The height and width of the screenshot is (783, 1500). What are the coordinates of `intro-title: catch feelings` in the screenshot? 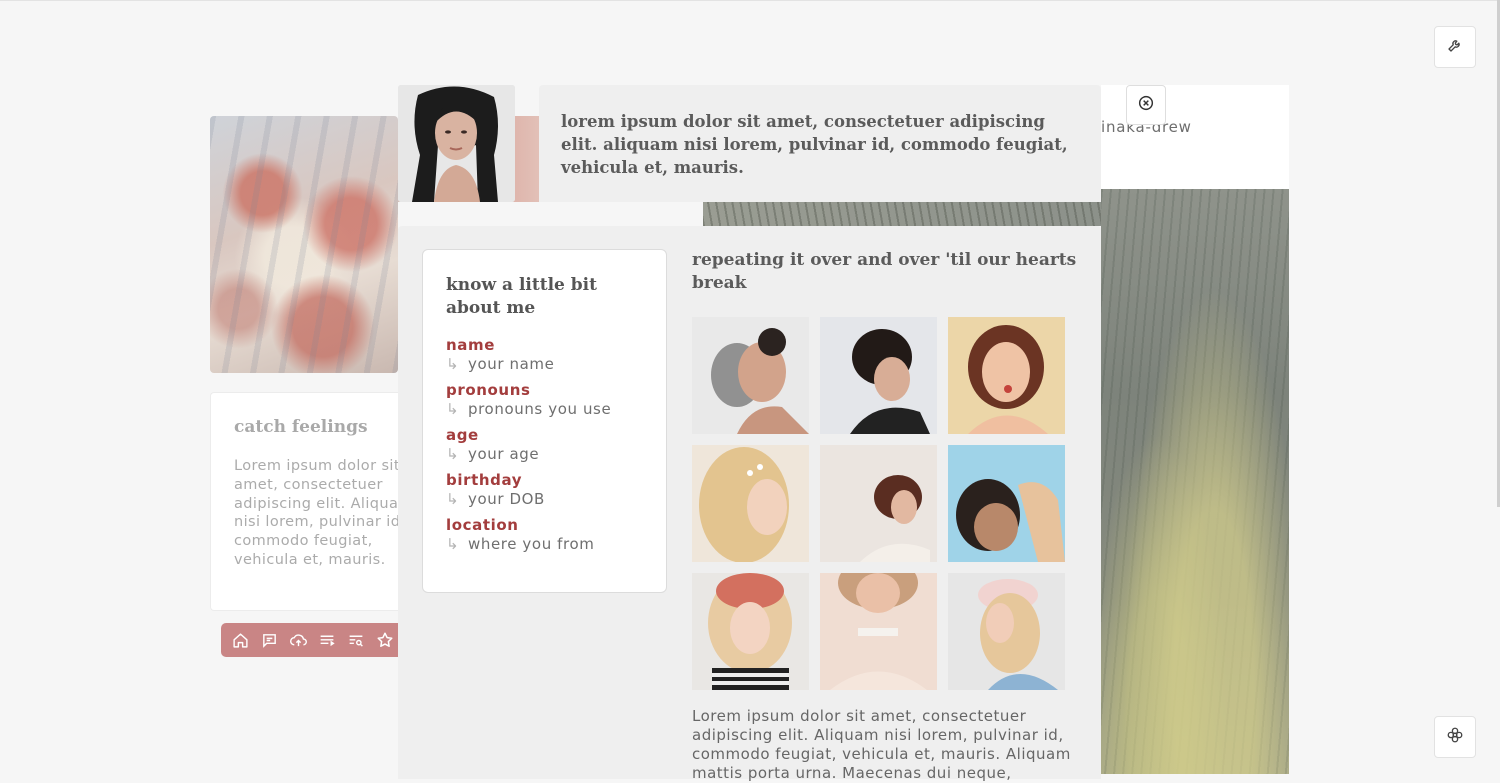 It's located at (301, 427).